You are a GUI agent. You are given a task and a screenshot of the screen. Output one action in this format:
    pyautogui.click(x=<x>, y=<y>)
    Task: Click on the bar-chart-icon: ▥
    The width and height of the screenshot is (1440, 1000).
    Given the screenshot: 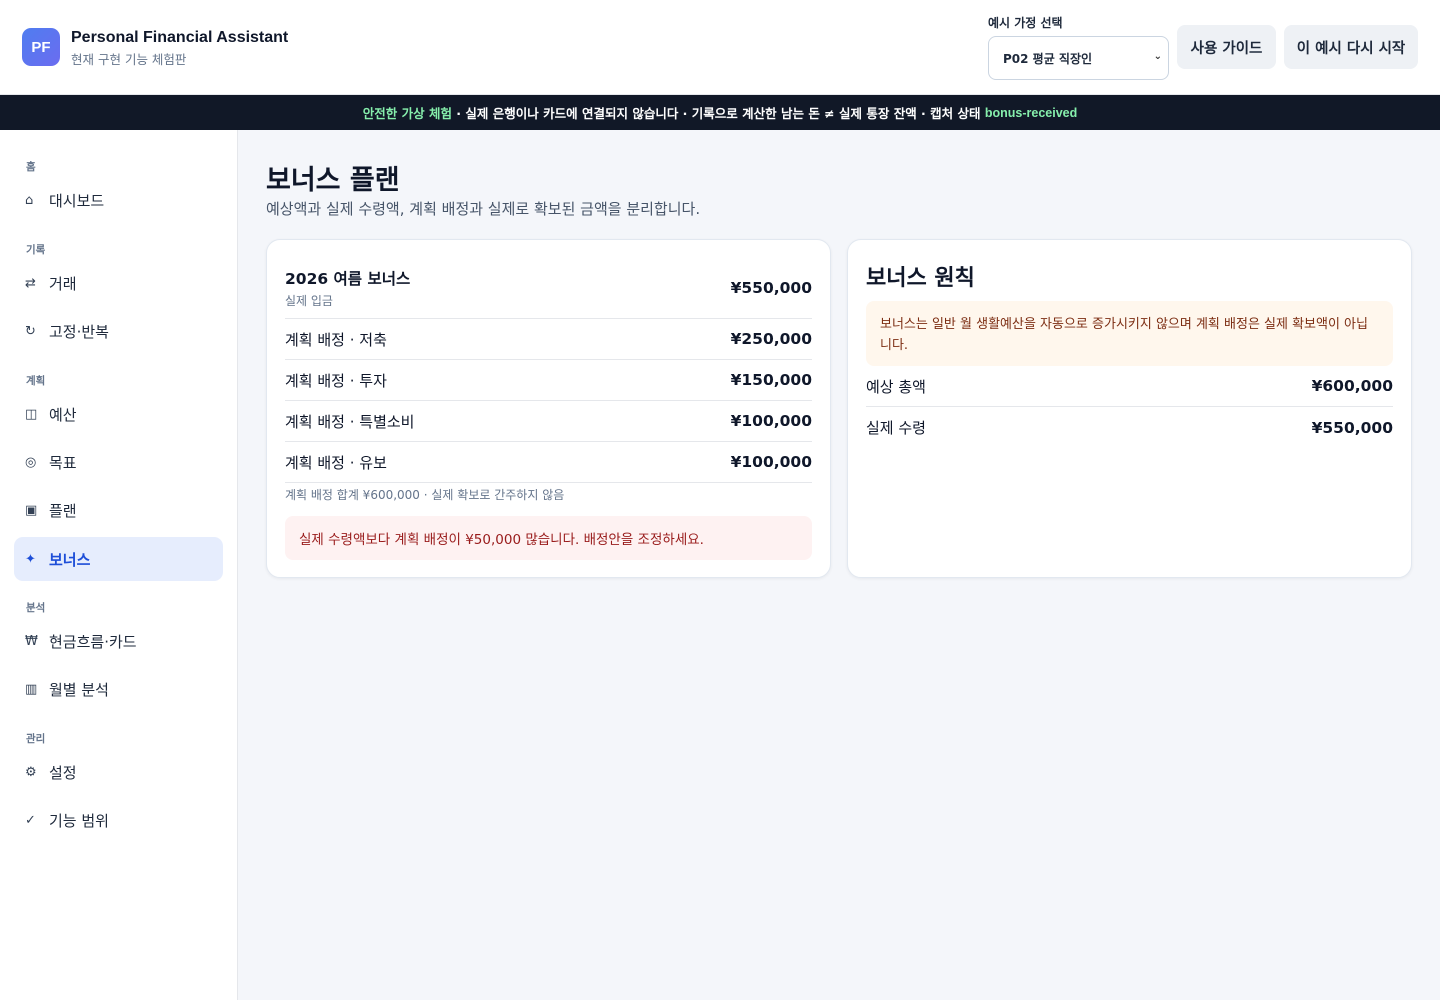 What is the action you would take?
    pyautogui.click(x=31, y=689)
    